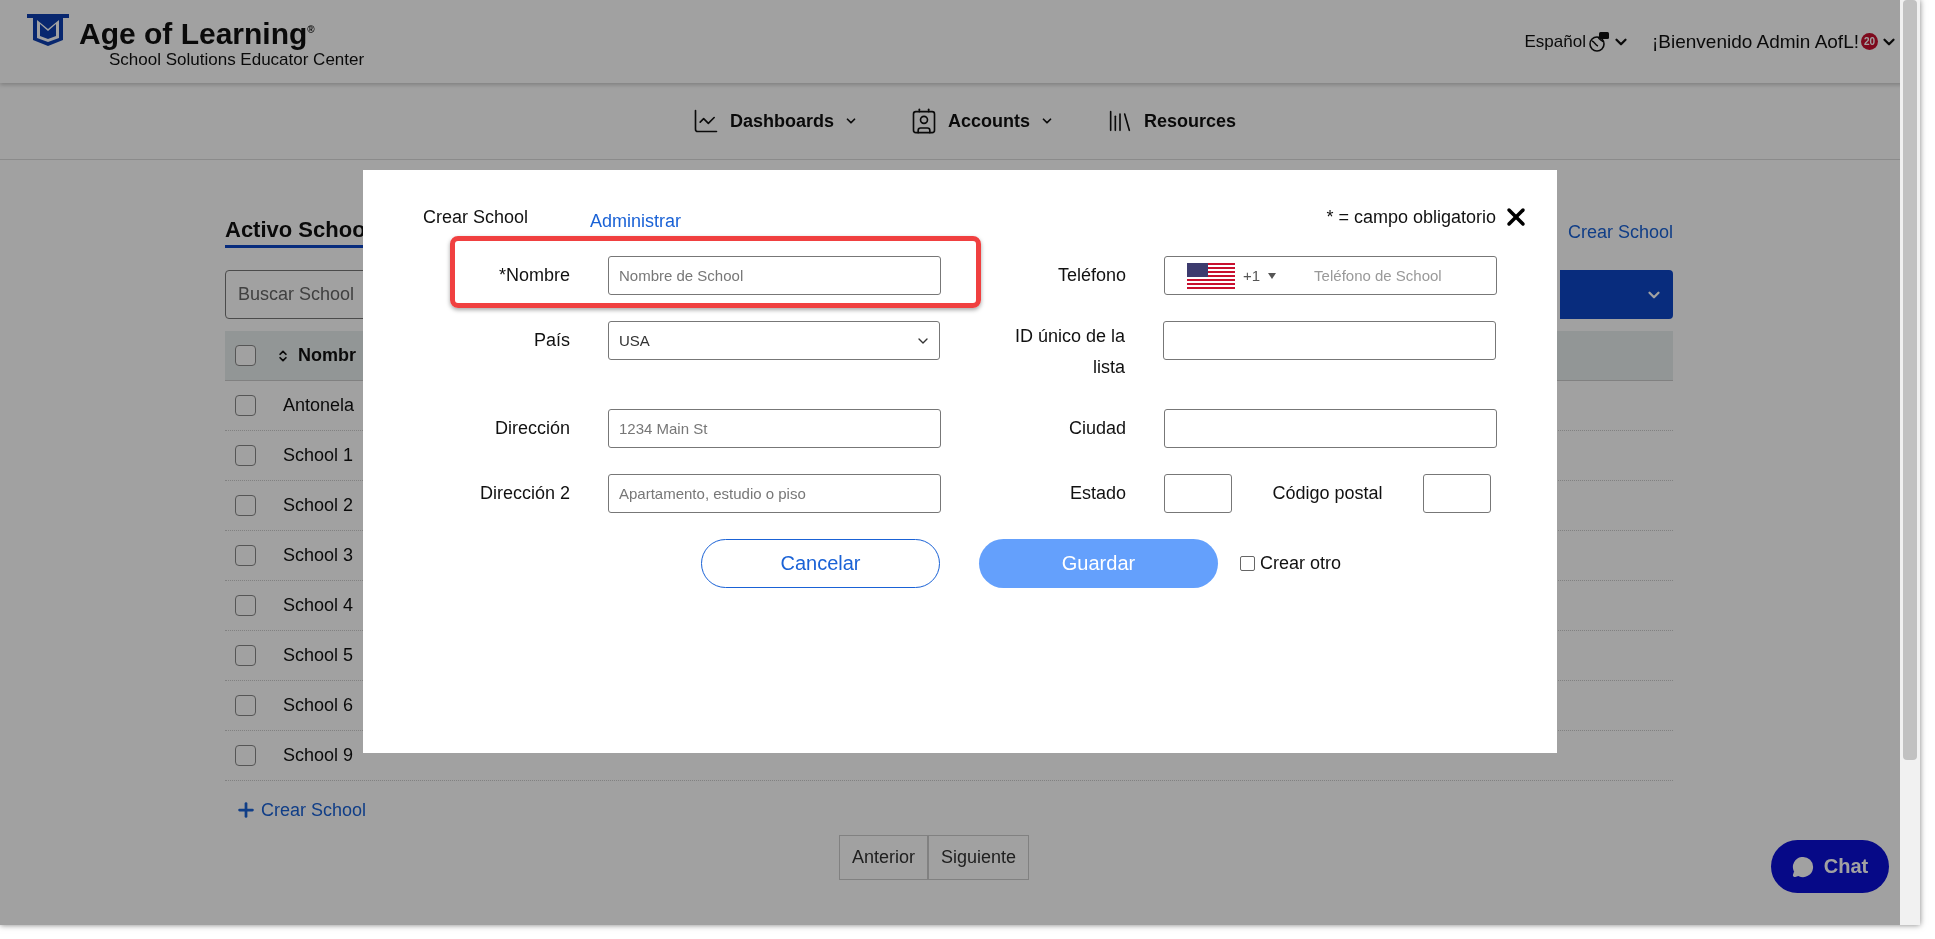 This screenshot has width=1935, height=939. Describe the element at coordinates (1069, 352) in the screenshot. I see `field-label: ID único de la lista` at that location.